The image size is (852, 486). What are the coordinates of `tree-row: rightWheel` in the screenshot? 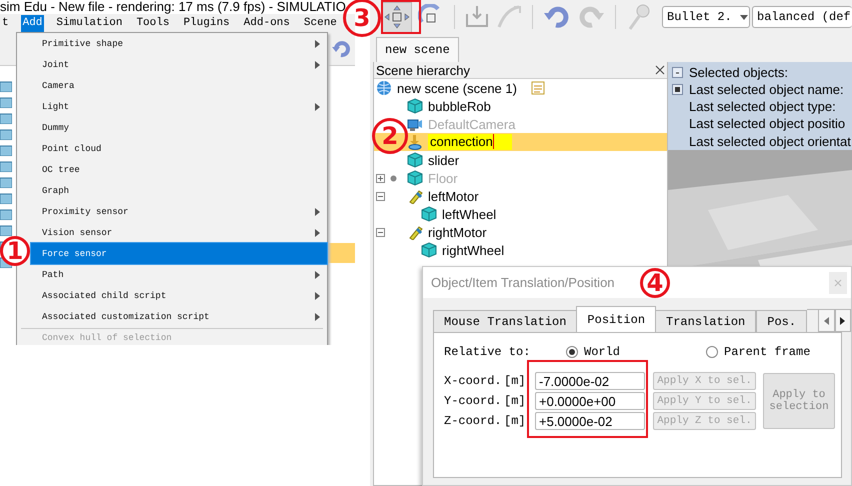 It's located at (520, 250).